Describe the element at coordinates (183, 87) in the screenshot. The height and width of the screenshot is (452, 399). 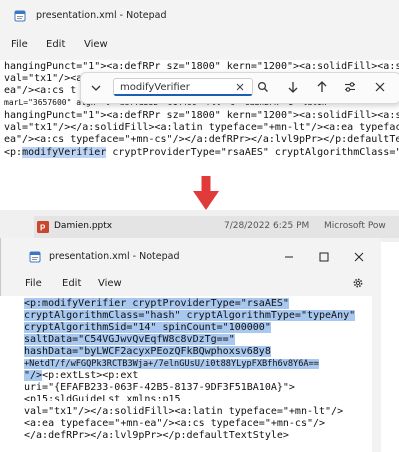
I see `find-input: modifyVerifier` at that location.